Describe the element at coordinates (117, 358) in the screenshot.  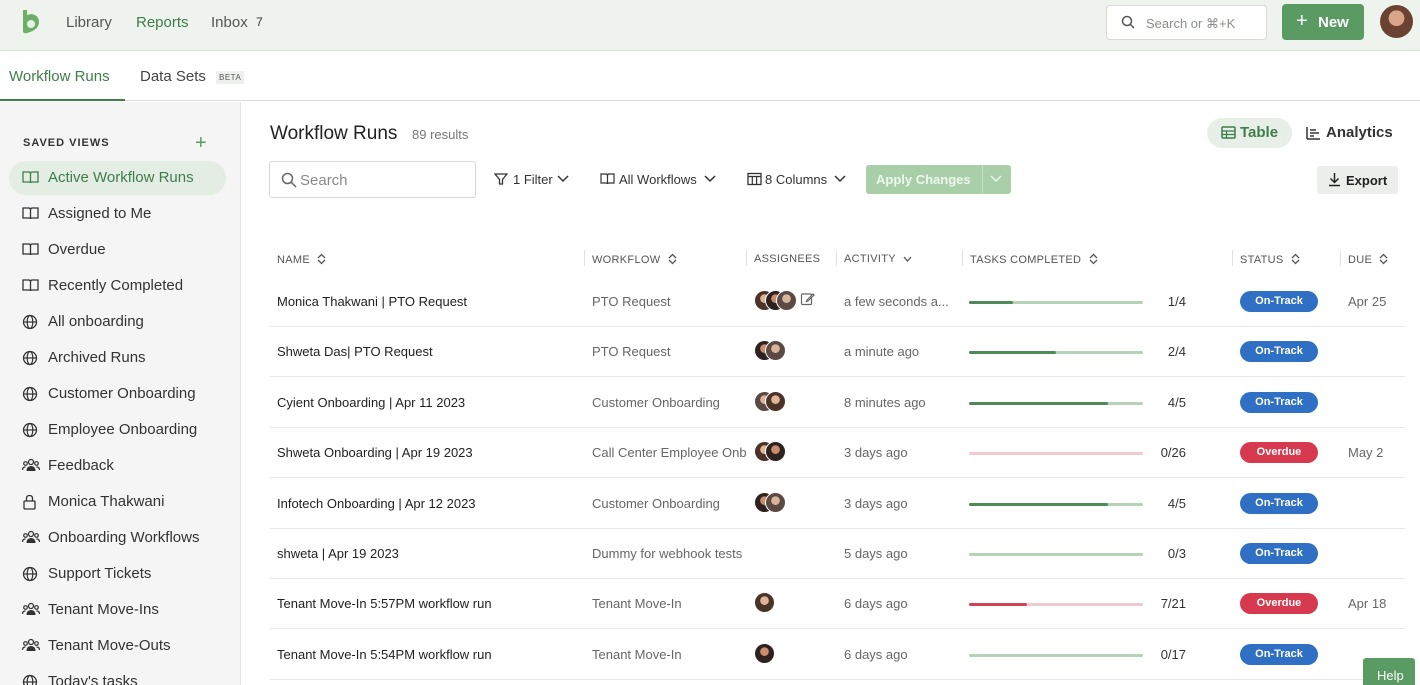
I see `sidebar-item-archived-runs: Archived Runs` at that location.